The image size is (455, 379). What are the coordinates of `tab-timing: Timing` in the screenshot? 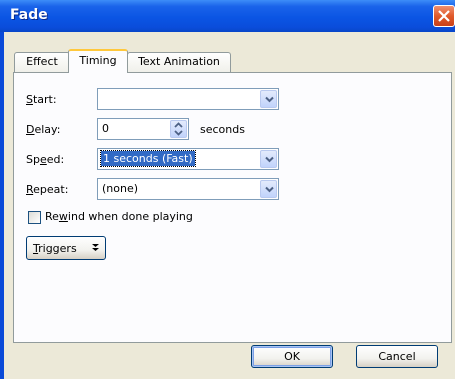 It's located at (98, 61).